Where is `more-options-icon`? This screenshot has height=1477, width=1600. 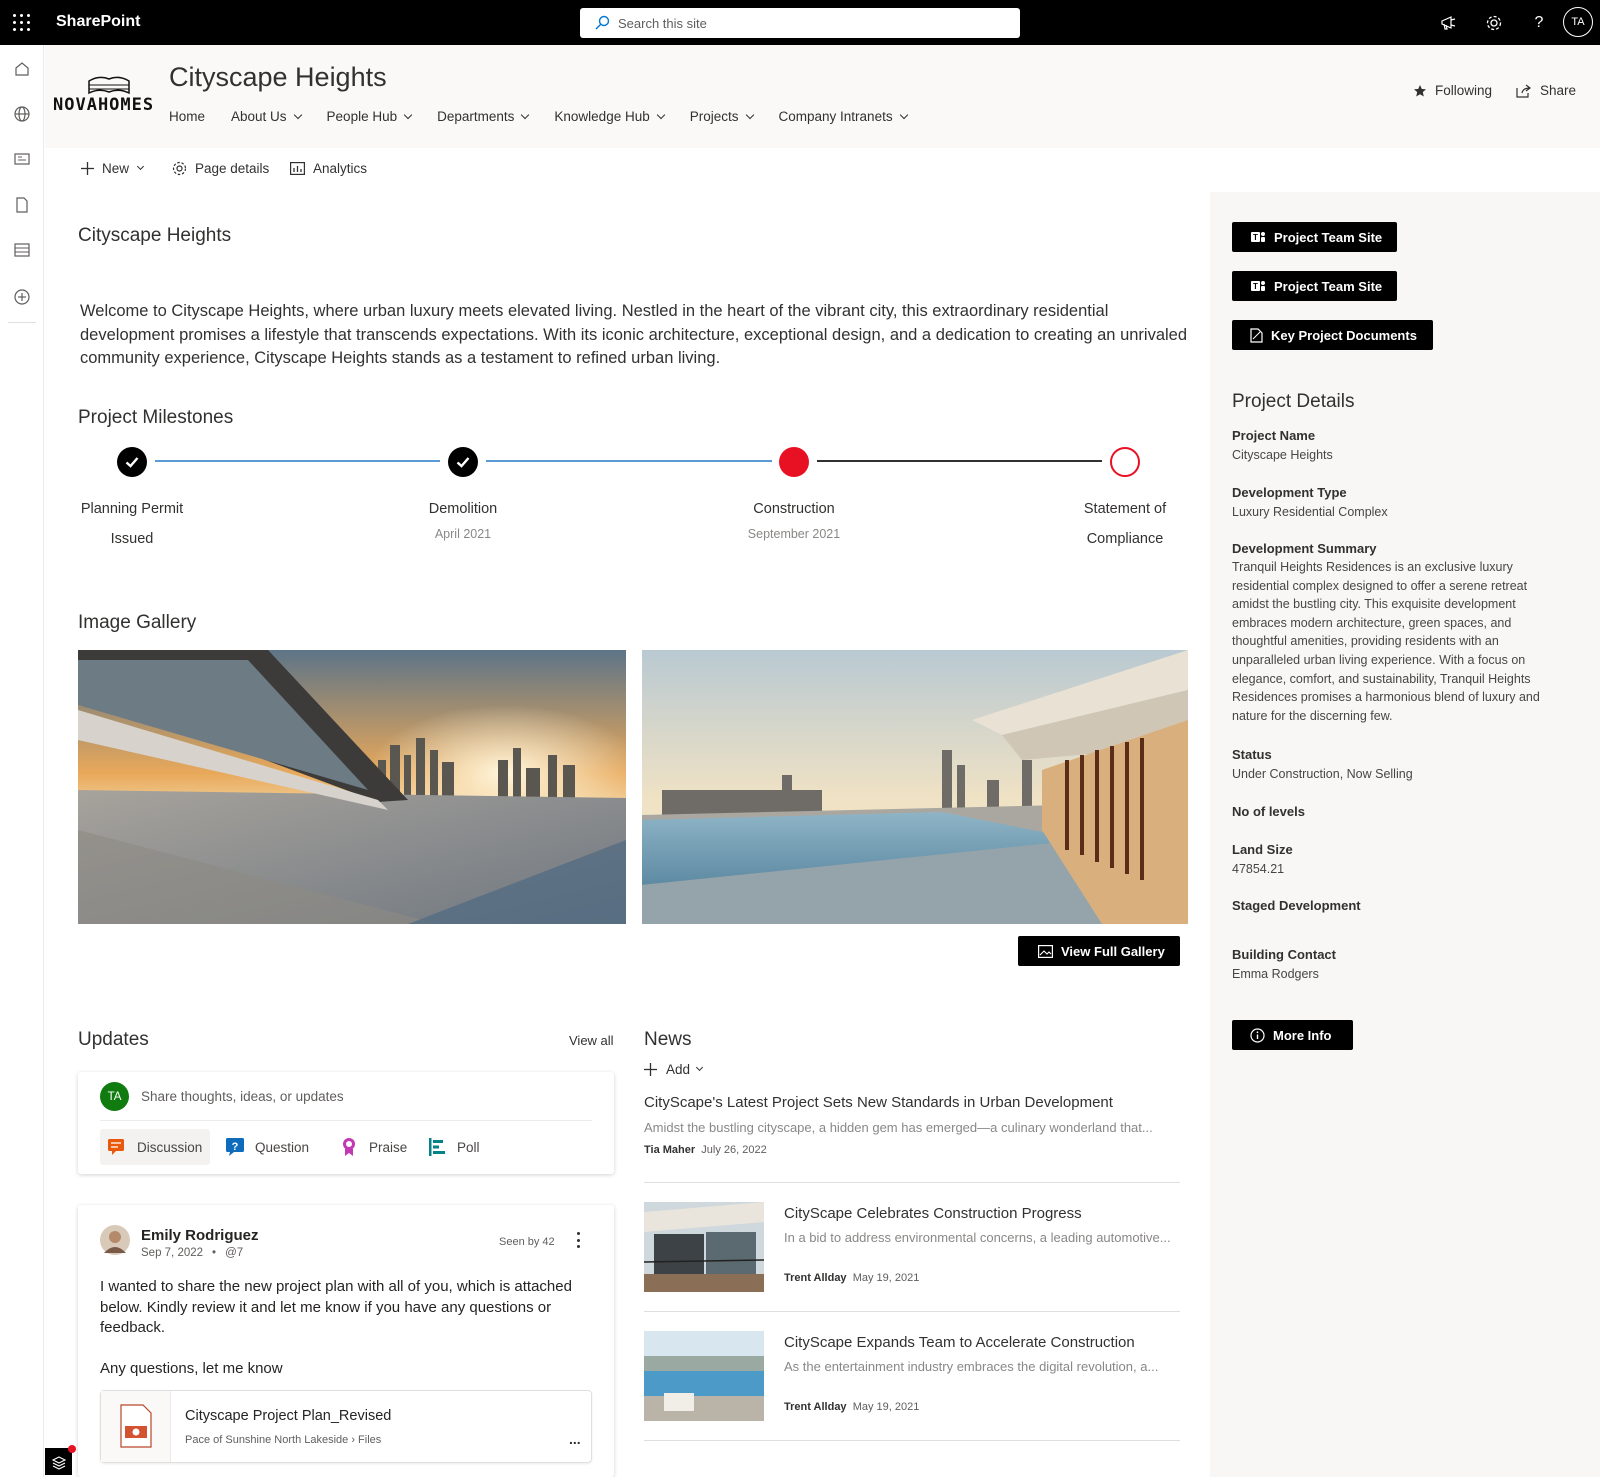
more-options-icon is located at coordinates (578, 1240).